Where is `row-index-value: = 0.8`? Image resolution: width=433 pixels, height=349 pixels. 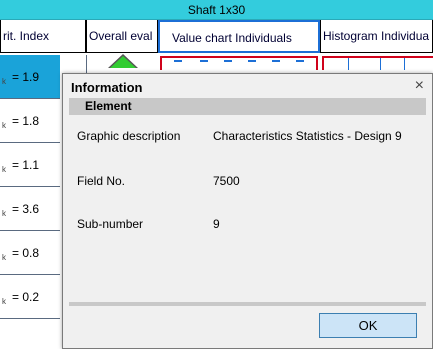
row-index-value: = 0.8 is located at coordinates (26, 253).